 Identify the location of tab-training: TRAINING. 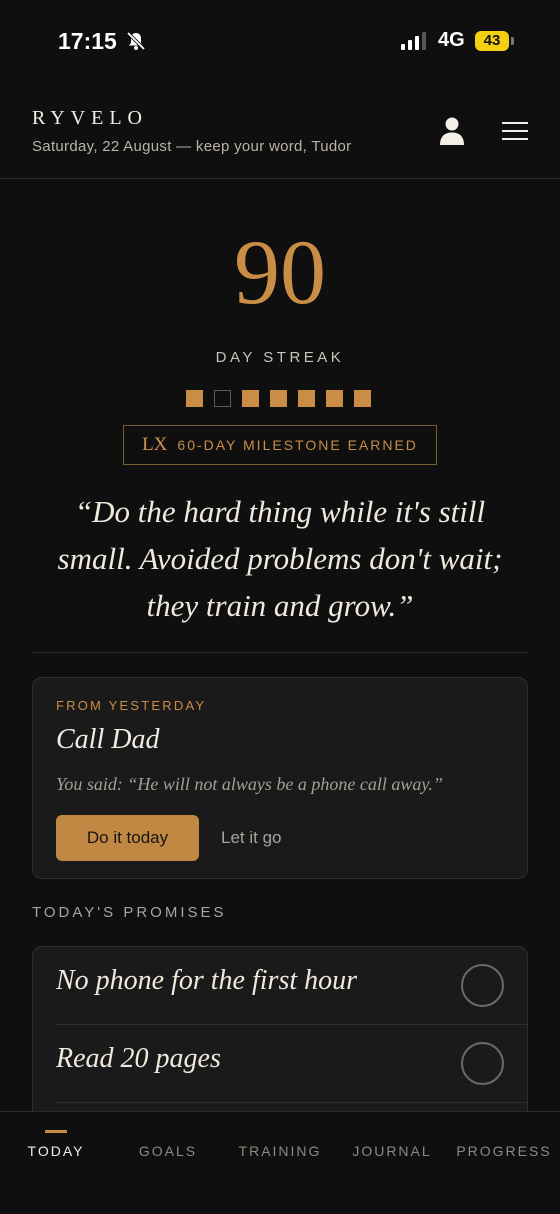
(280, 1162).